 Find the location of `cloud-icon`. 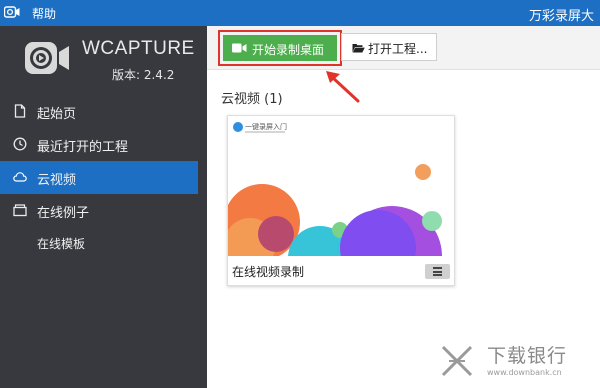

cloud-icon is located at coordinates (20, 177).